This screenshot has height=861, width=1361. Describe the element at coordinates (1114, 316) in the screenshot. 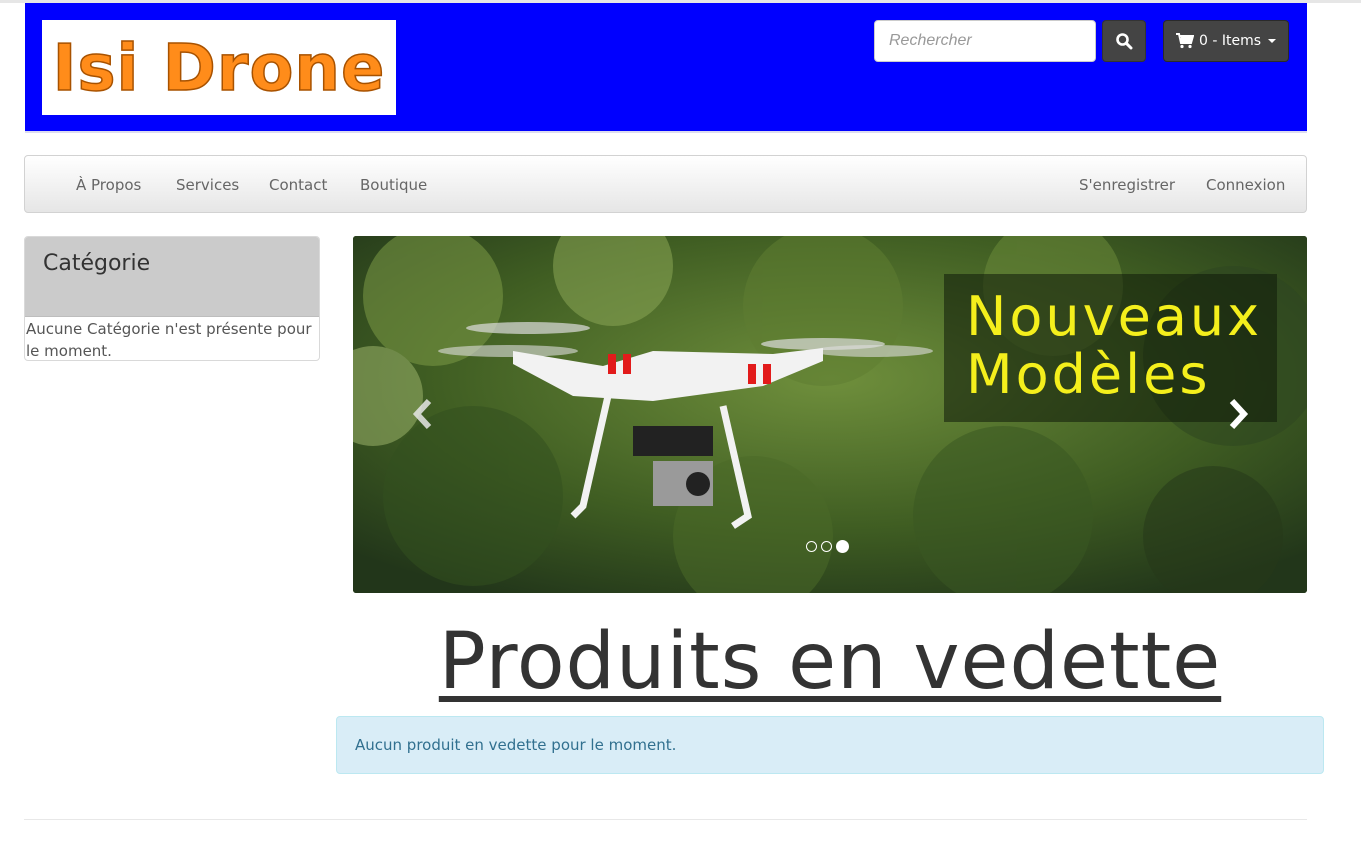

I see `caption-line-1: Nouveaux` at that location.